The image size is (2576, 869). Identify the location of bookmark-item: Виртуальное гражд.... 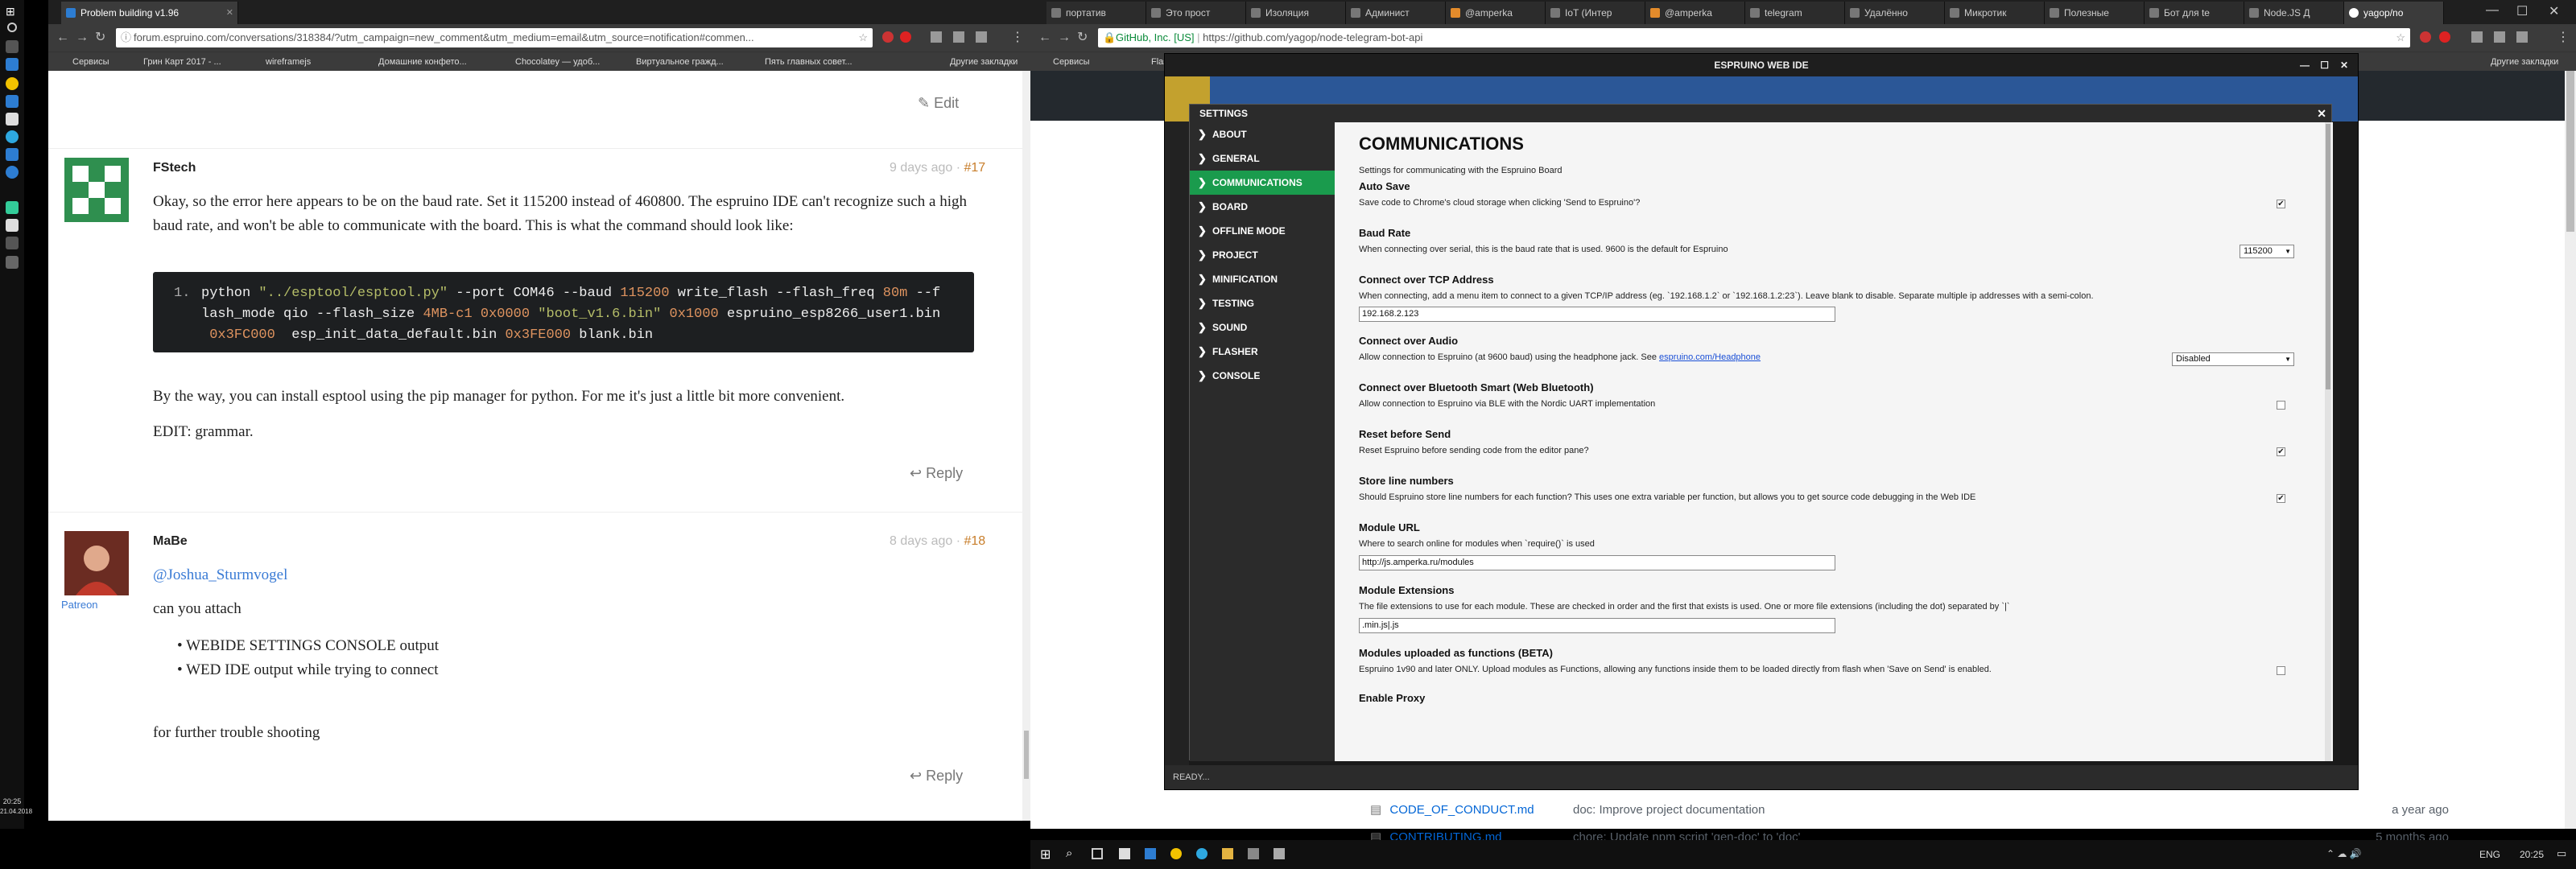
(680, 62).